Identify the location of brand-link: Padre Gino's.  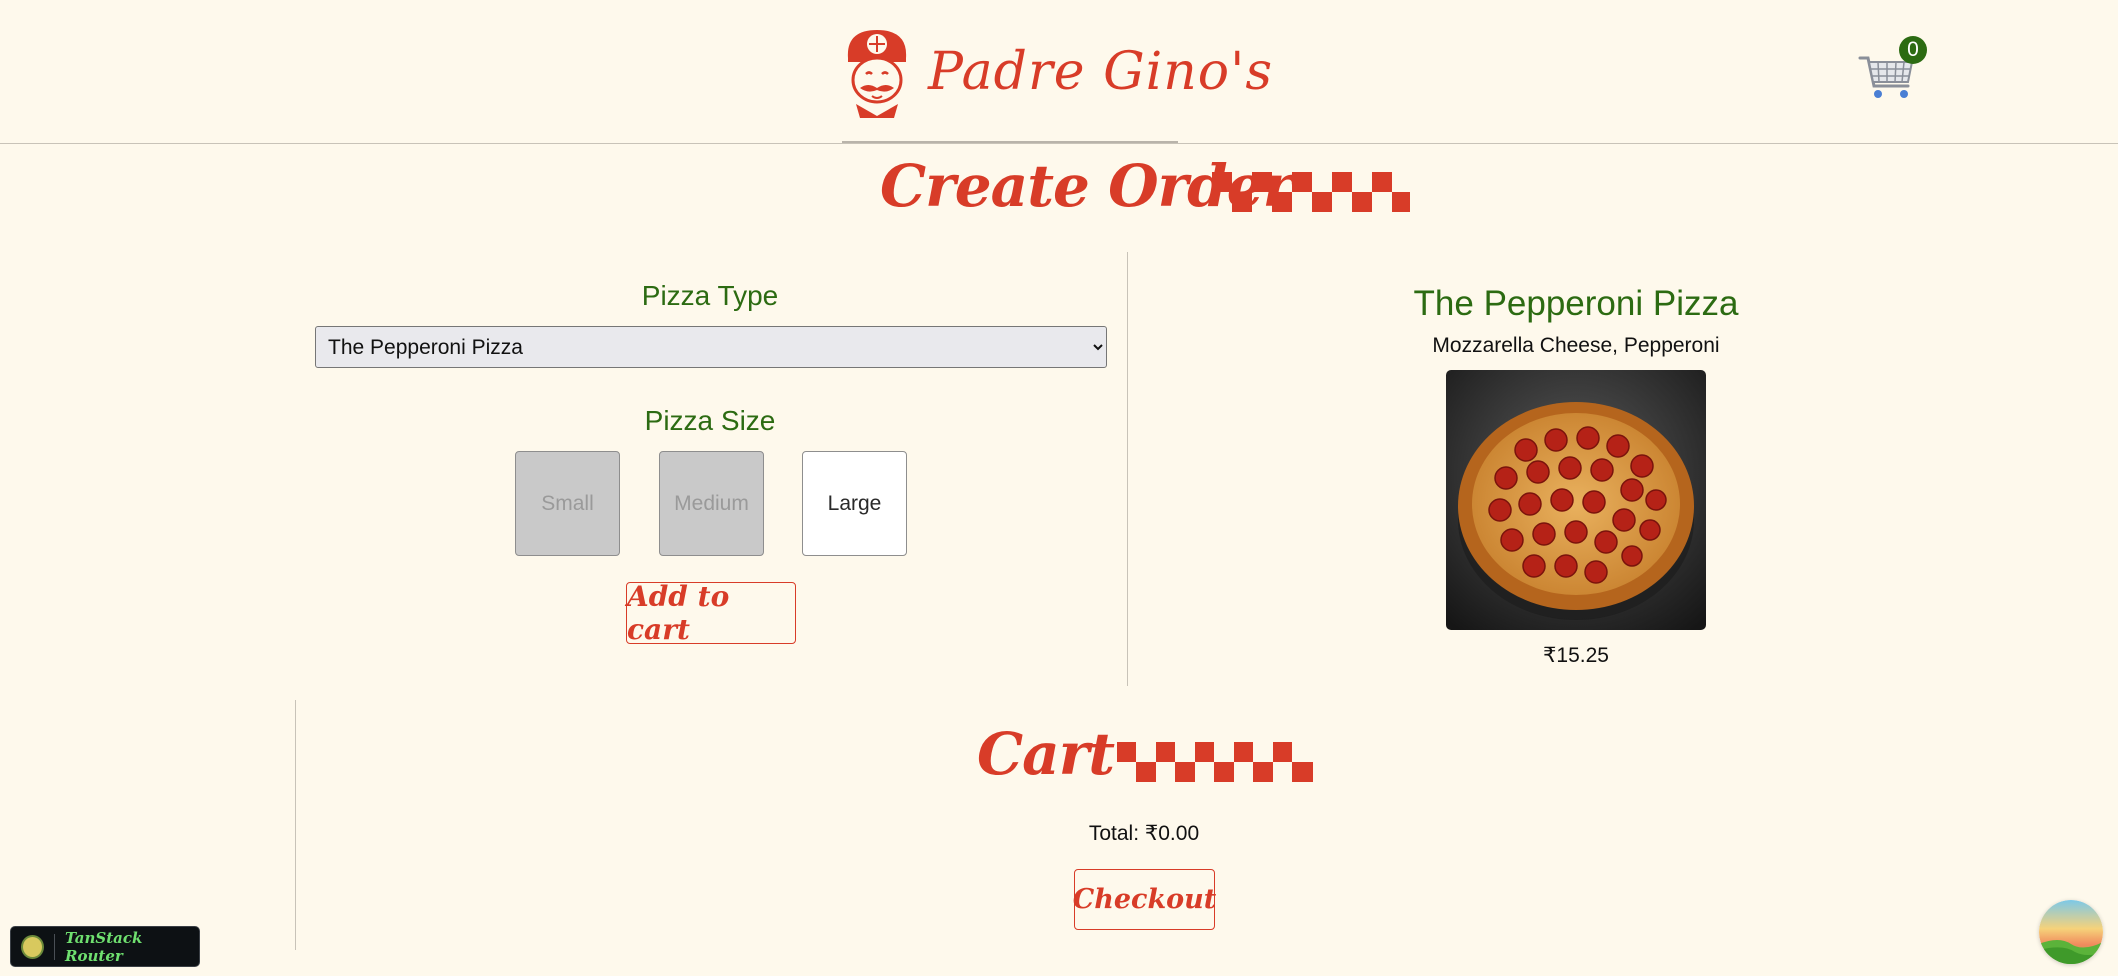
(1055, 72).